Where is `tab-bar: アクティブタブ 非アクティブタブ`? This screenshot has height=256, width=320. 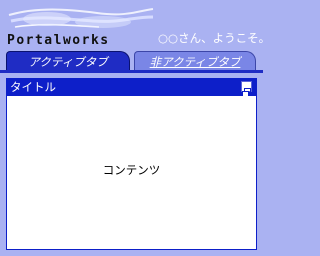 tab-bar: アクティブタブ 非アクティブタブ is located at coordinates (131, 60).